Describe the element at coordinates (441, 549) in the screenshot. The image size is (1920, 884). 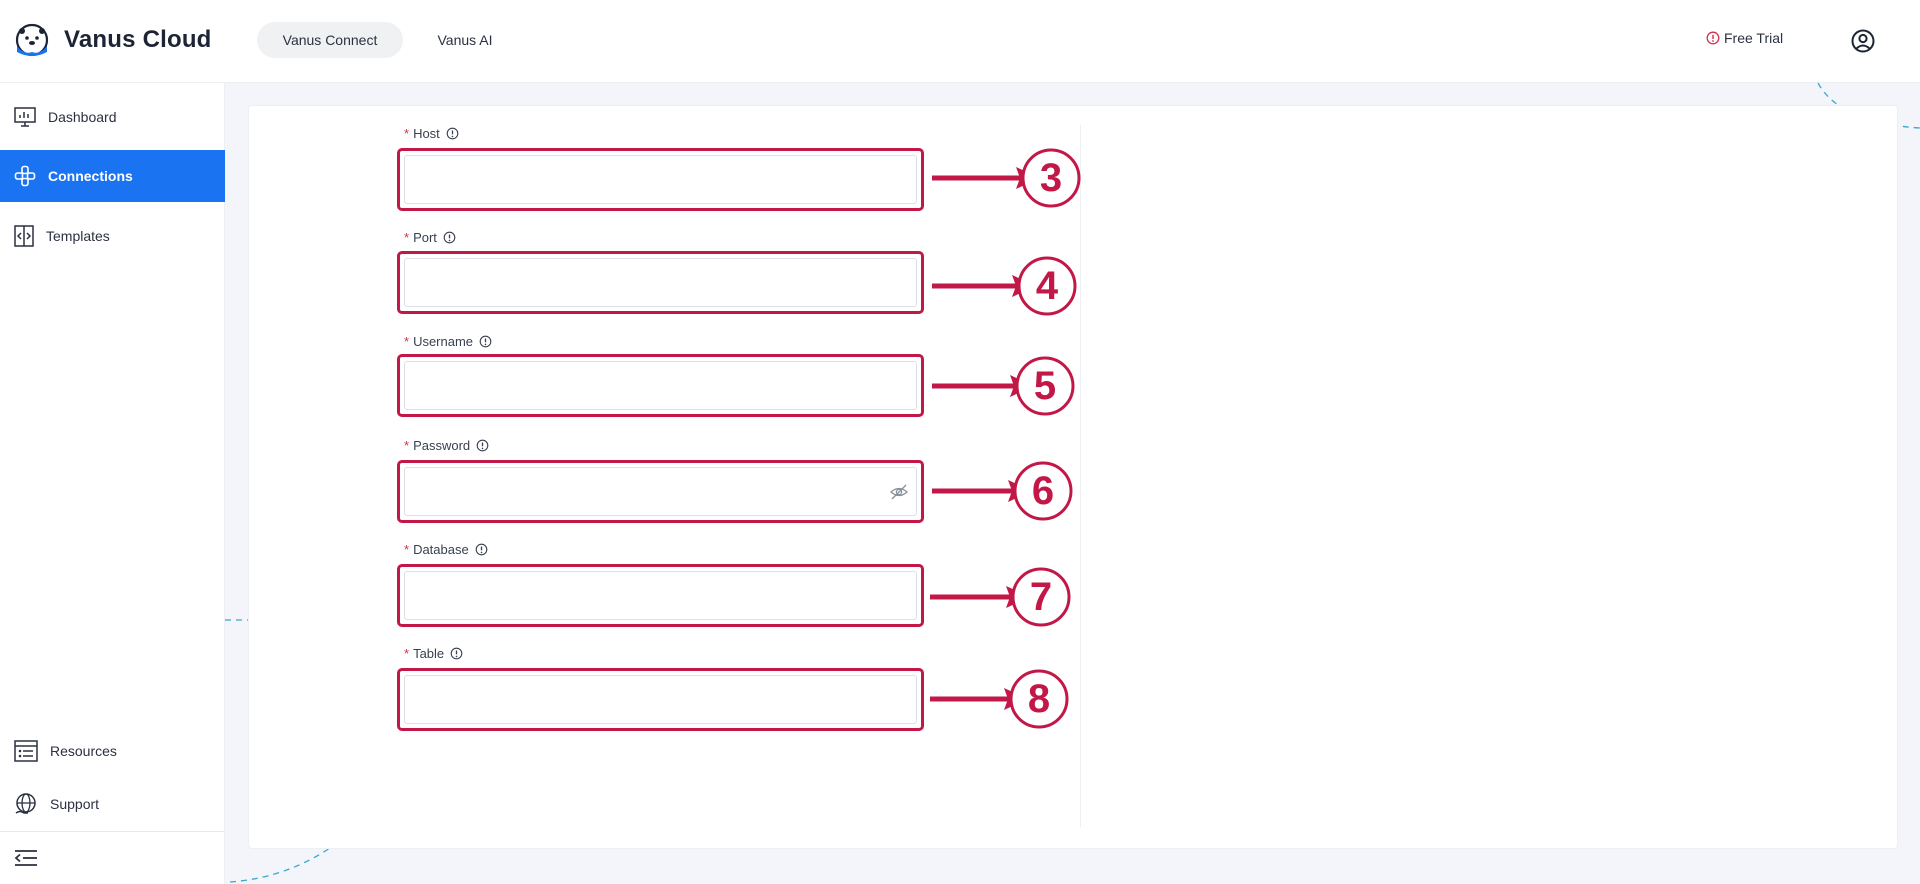
I see `field-label-text: Database` at that location.